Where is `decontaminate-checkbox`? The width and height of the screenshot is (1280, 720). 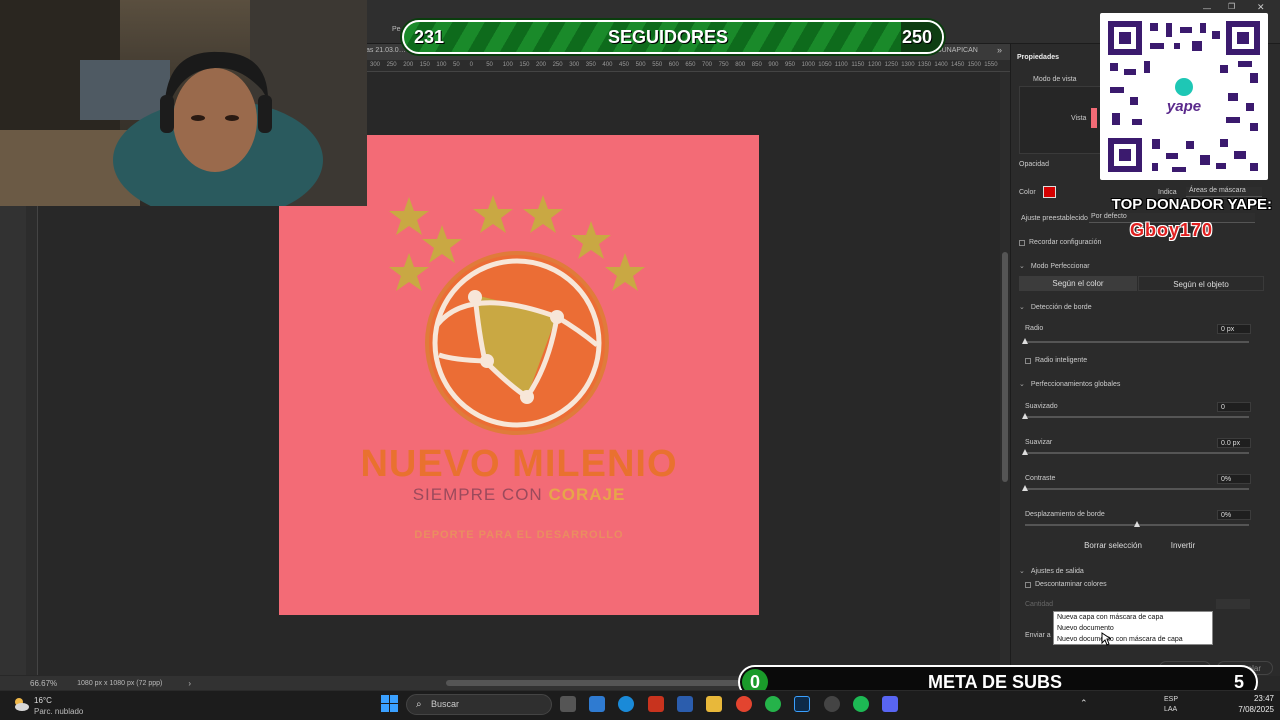
decontaminate-checkbox is located at coordinates (1028, 585).